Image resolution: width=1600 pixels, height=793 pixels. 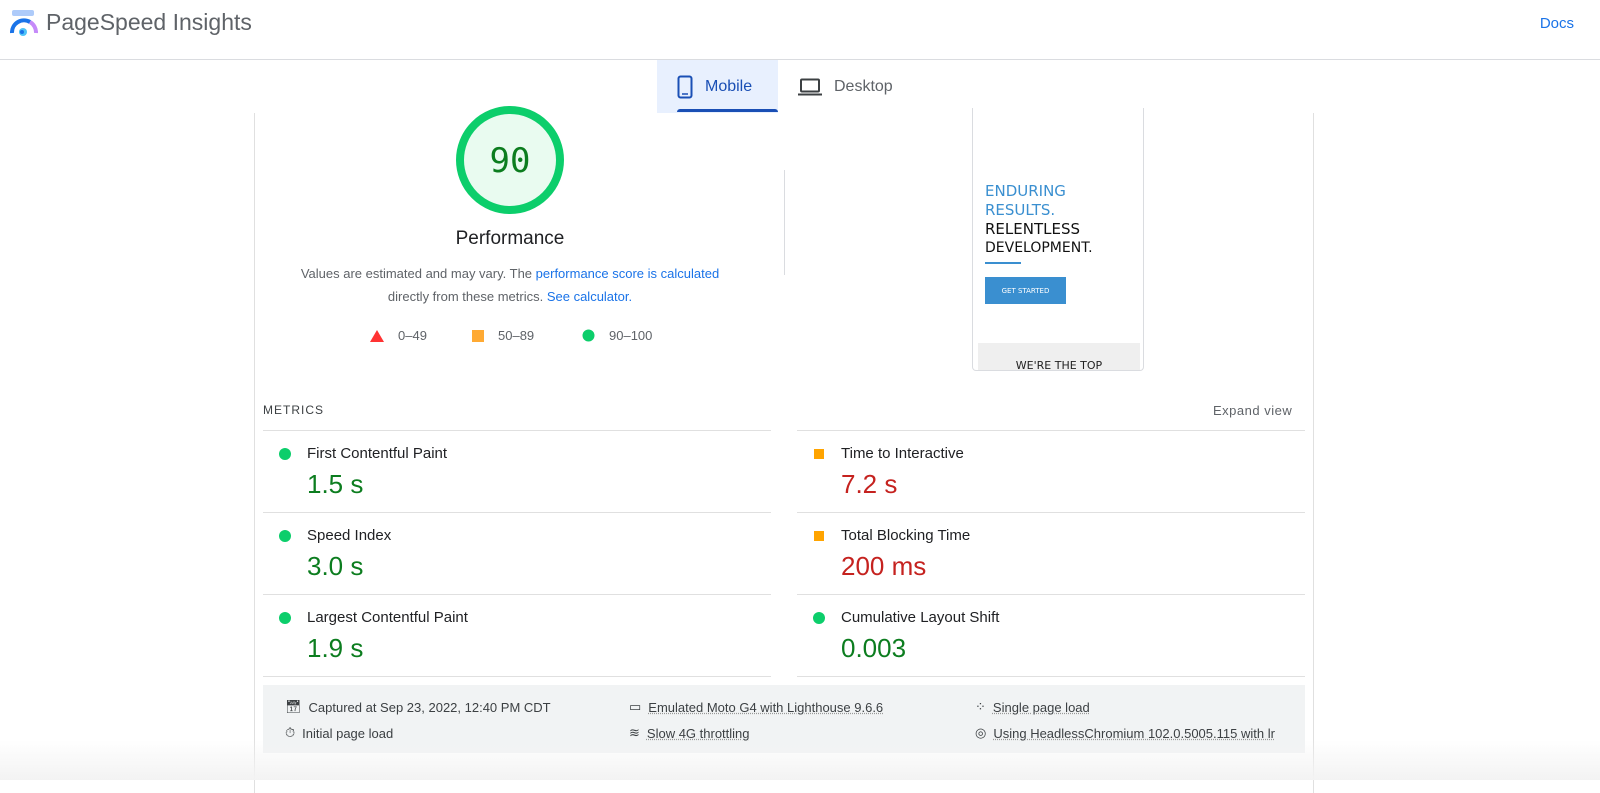 I want to click on desc-text: Values are estimated and may vary. The, so click(x=418, y=273).